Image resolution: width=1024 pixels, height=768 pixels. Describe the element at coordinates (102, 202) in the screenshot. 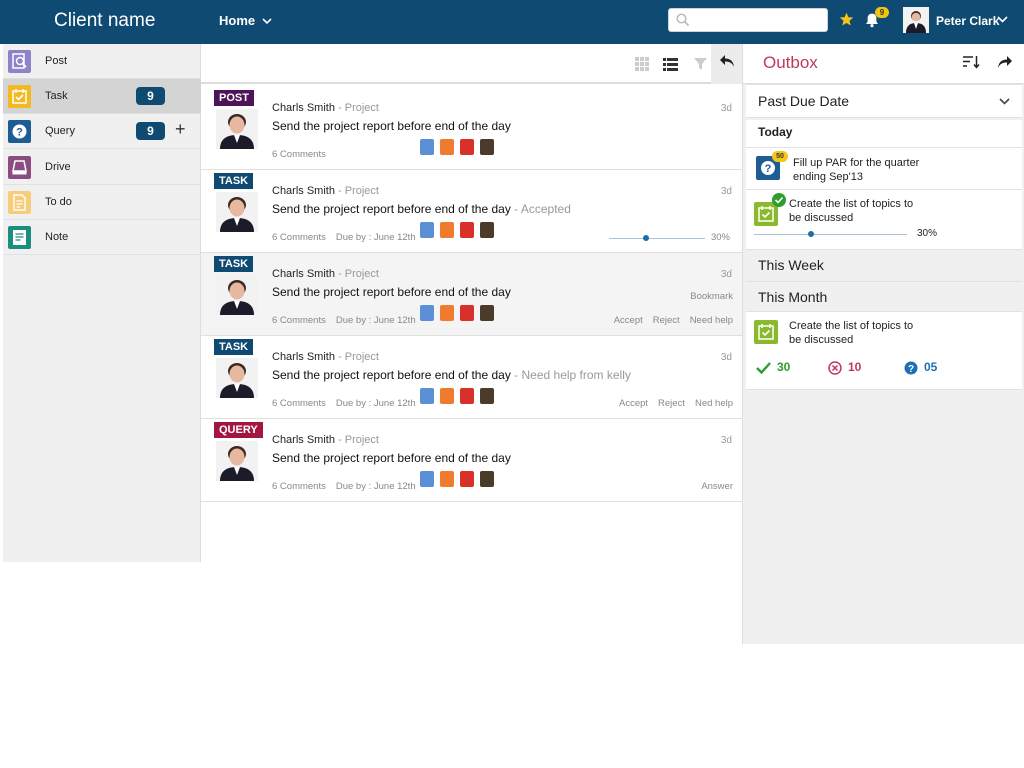

I see `sidebar-item-todo: To do` at that location.